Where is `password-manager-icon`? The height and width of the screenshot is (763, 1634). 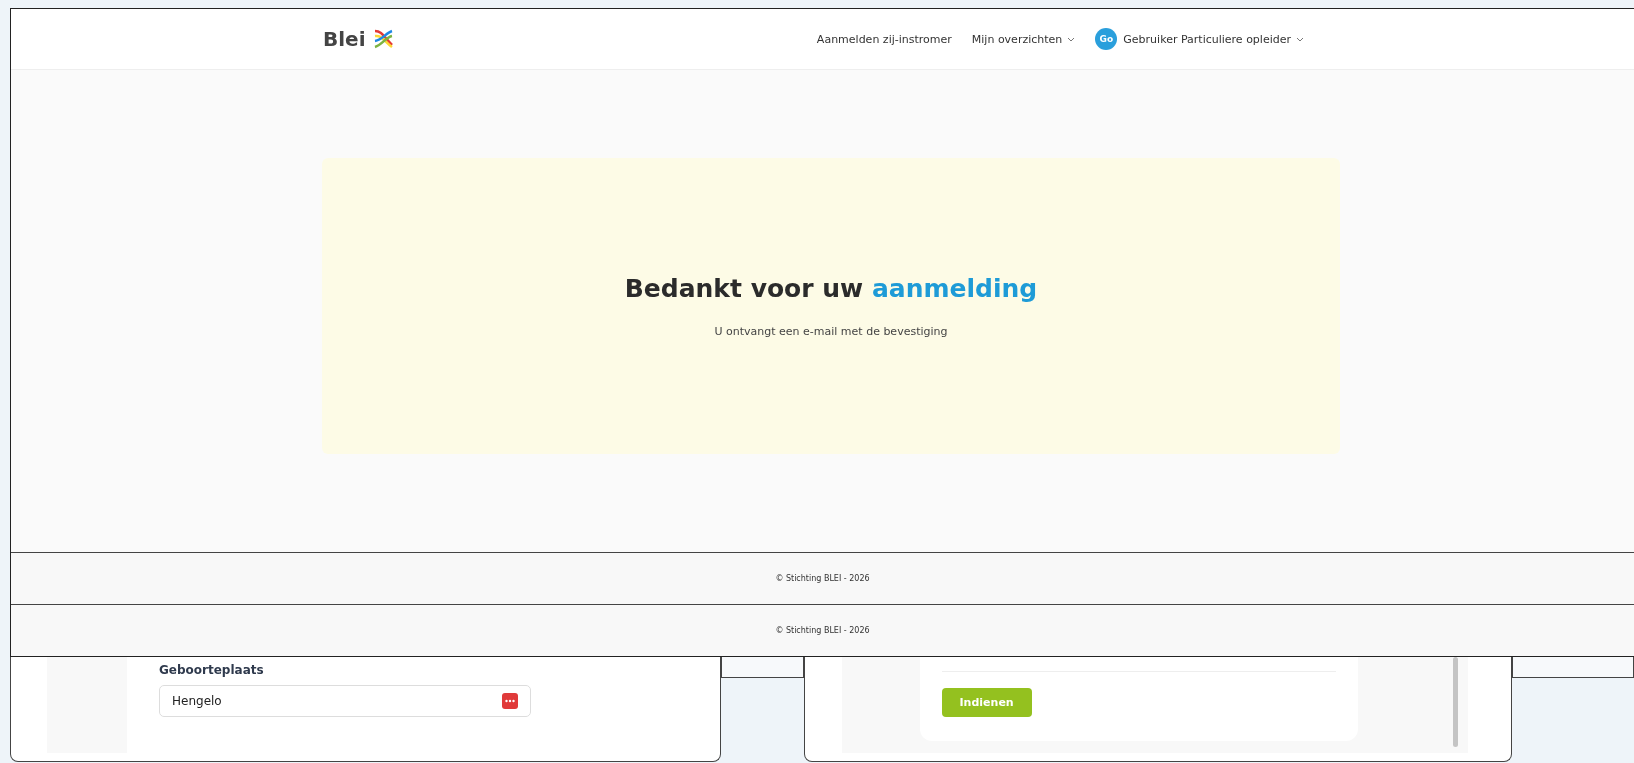 password-manager-icon is located at coordinates (510, 701).